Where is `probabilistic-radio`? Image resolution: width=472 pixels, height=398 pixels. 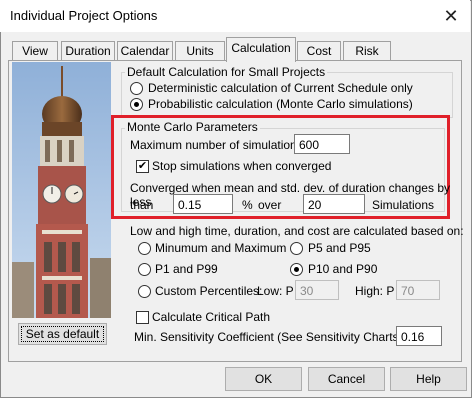 probabilistic-radio is located at coordinates (136, 104).